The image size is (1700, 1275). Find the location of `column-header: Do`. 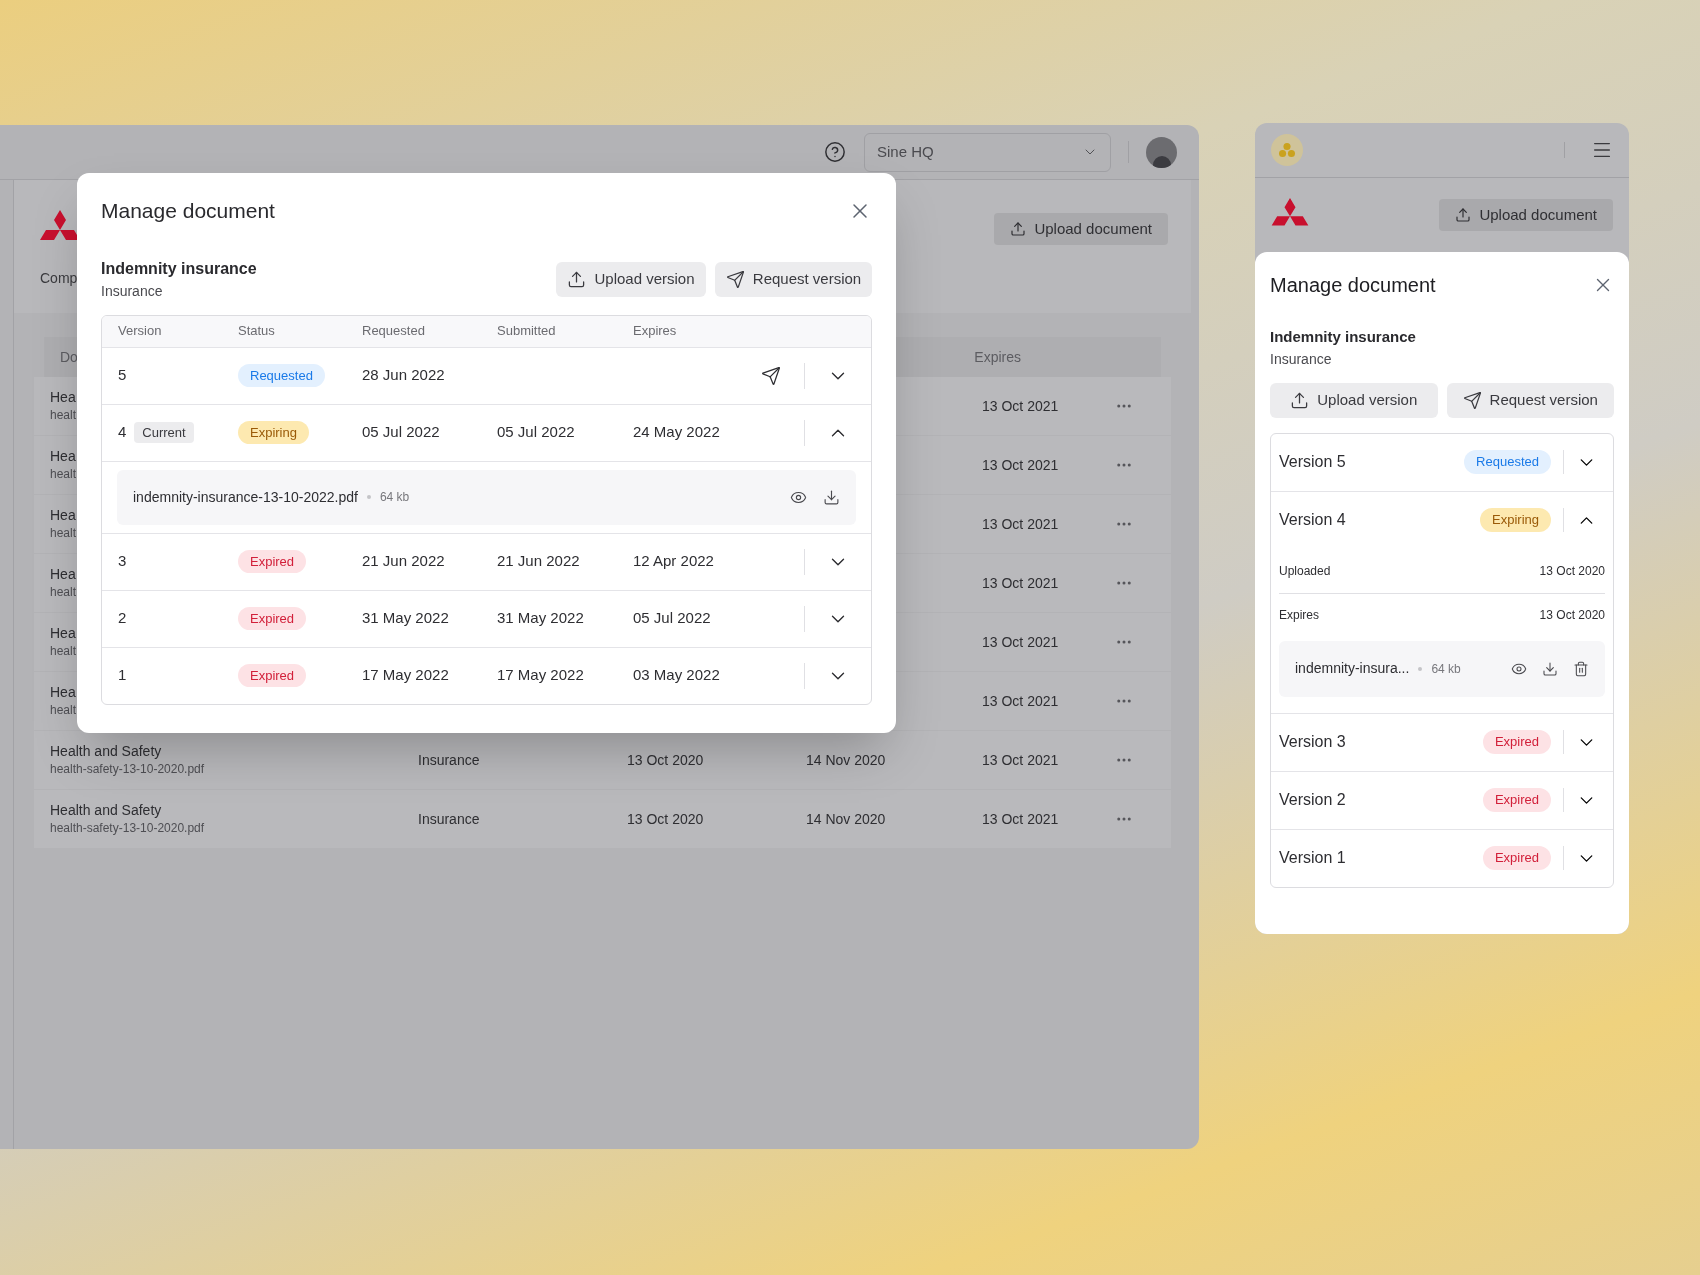

column-header: Do is located at coordinates (69, 357).